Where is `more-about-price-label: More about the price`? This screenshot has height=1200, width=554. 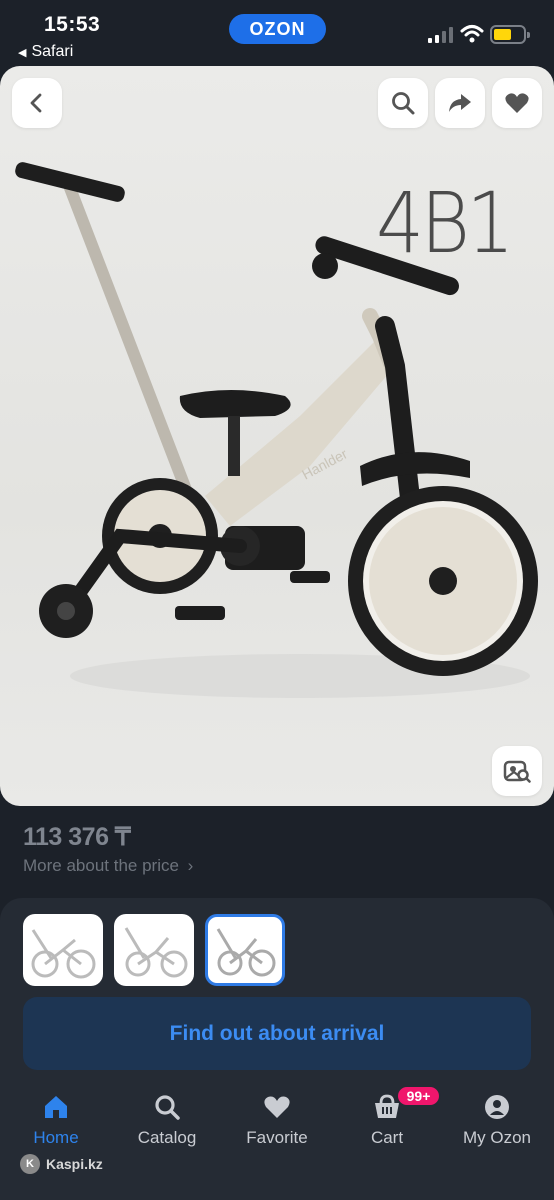 more-about-price-label: More about the price is located at coordinates (101, 865).